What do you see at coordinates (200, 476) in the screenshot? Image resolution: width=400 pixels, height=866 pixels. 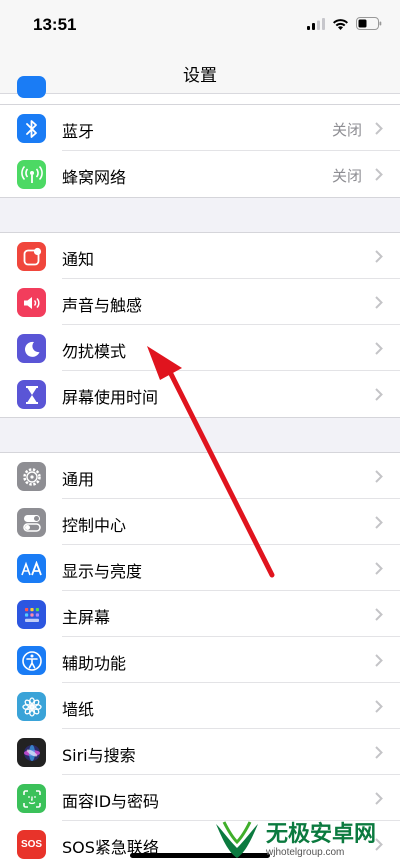 I see `settings-row-general: 通用` at bounding box center [200, 476].